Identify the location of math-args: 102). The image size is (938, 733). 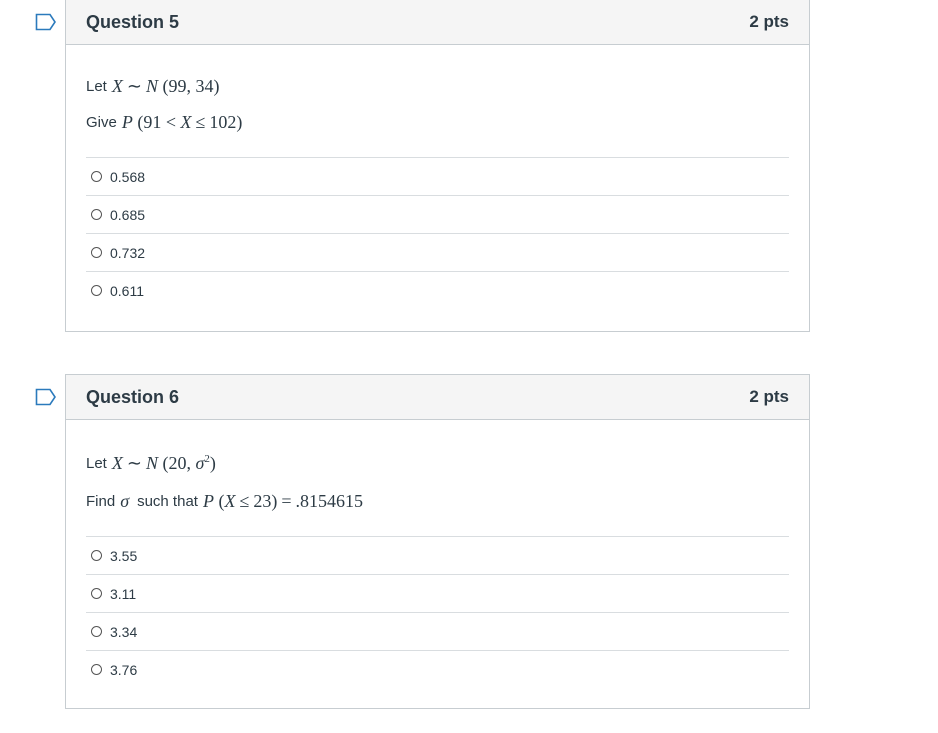
(226, 121).